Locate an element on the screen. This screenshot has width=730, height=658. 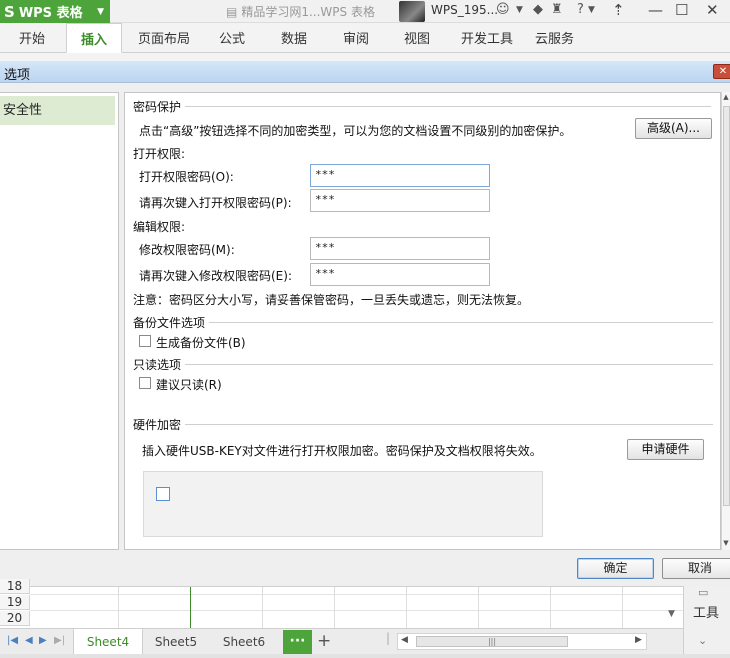
prev-sheet-icon: ◀ is located at coordinates (29, 640).